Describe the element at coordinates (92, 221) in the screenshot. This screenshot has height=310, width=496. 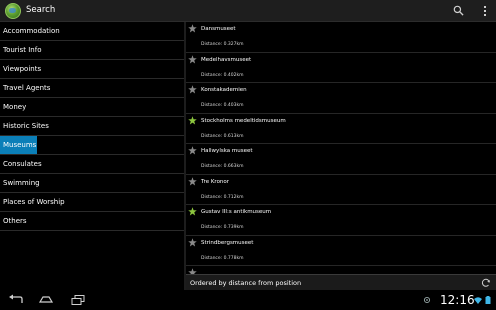
I see `category-item-others: Others` at that location.